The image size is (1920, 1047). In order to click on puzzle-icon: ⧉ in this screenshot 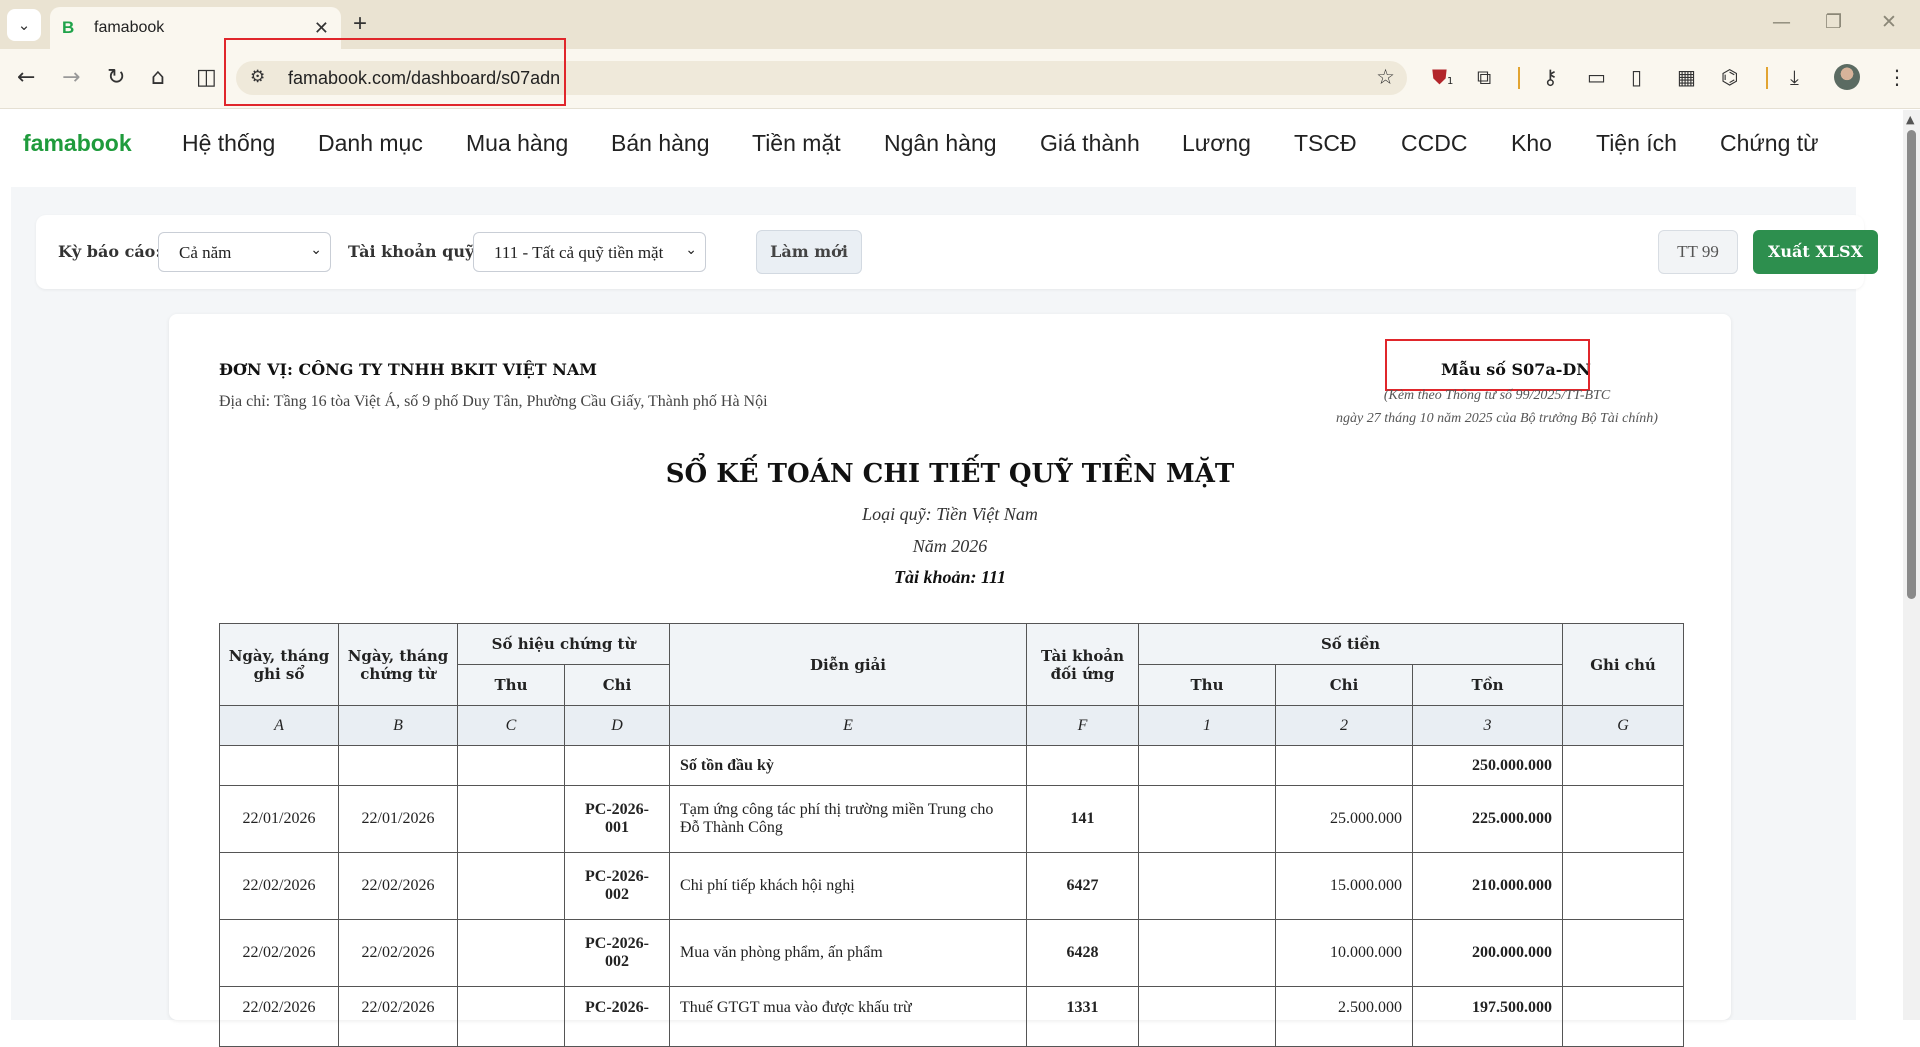, I will do `click(1484, 77)`.